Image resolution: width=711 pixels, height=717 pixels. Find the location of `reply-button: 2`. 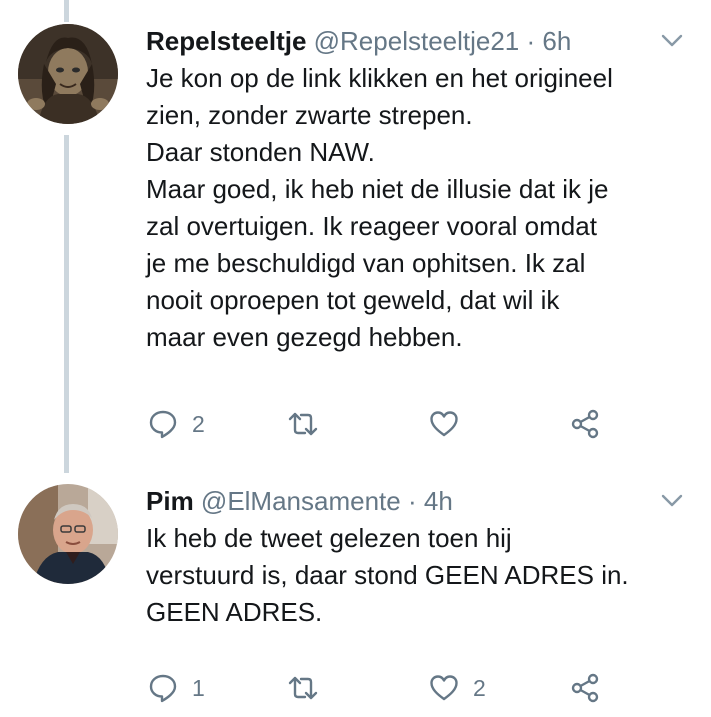

reply-button: 2 is located at coordinates (176, 424).